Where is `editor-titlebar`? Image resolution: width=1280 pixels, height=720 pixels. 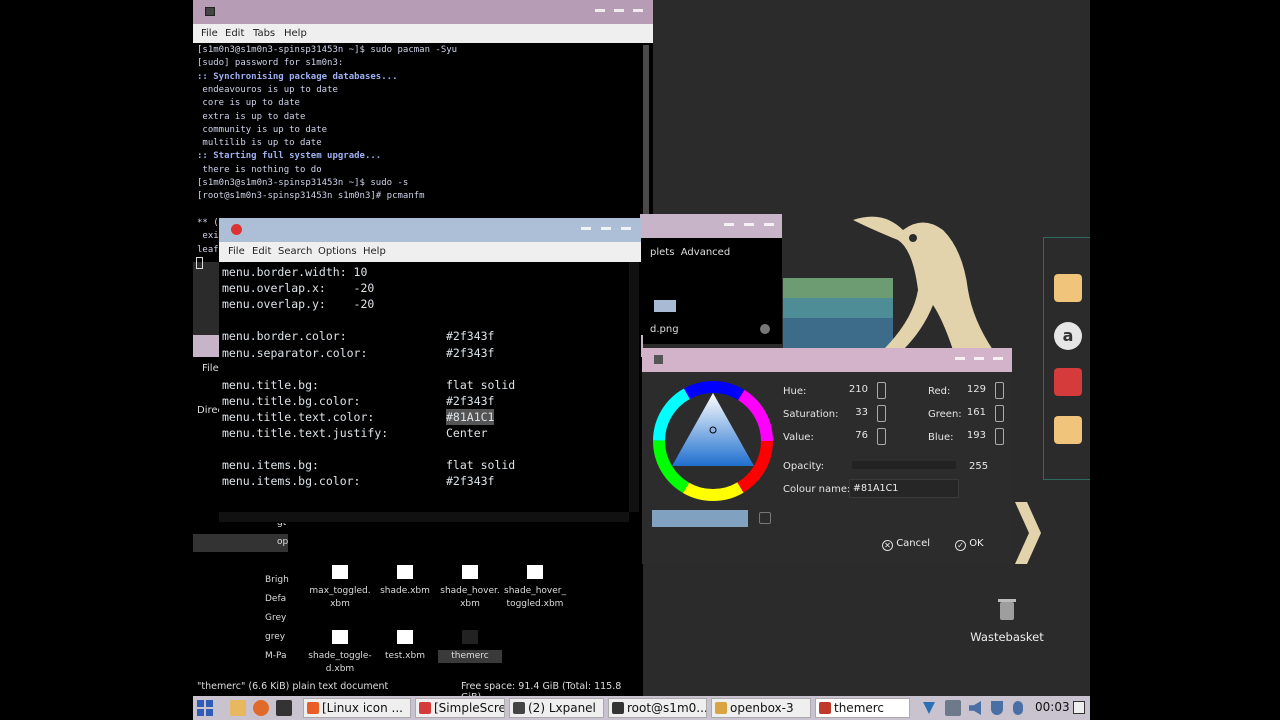 editor-titlebar is located at coordinates (430, 230).